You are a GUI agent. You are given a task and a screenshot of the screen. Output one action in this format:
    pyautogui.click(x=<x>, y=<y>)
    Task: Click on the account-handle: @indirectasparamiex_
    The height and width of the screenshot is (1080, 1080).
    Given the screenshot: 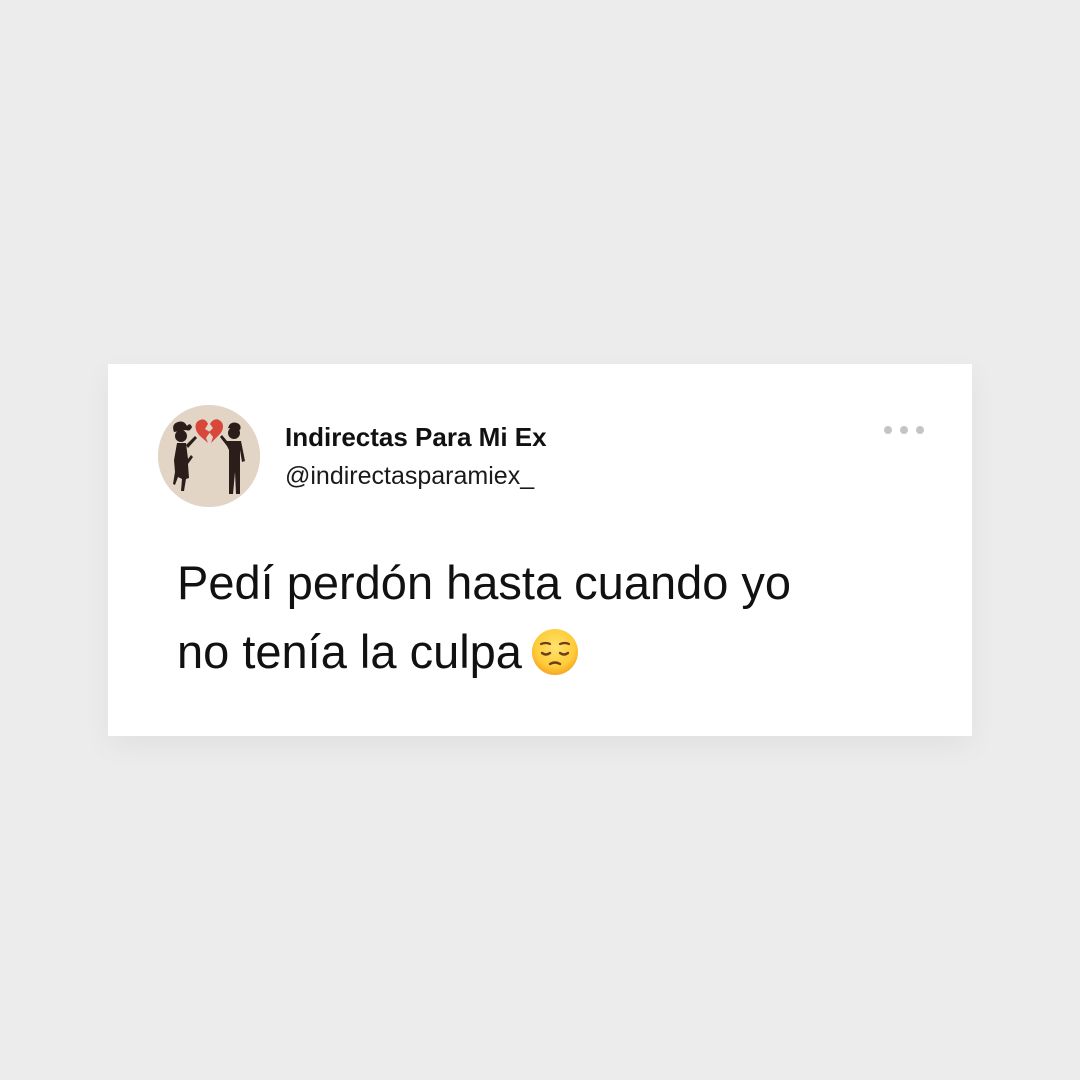 What is the action you would take?
    pyautogui.click(x=409, y=476)
    